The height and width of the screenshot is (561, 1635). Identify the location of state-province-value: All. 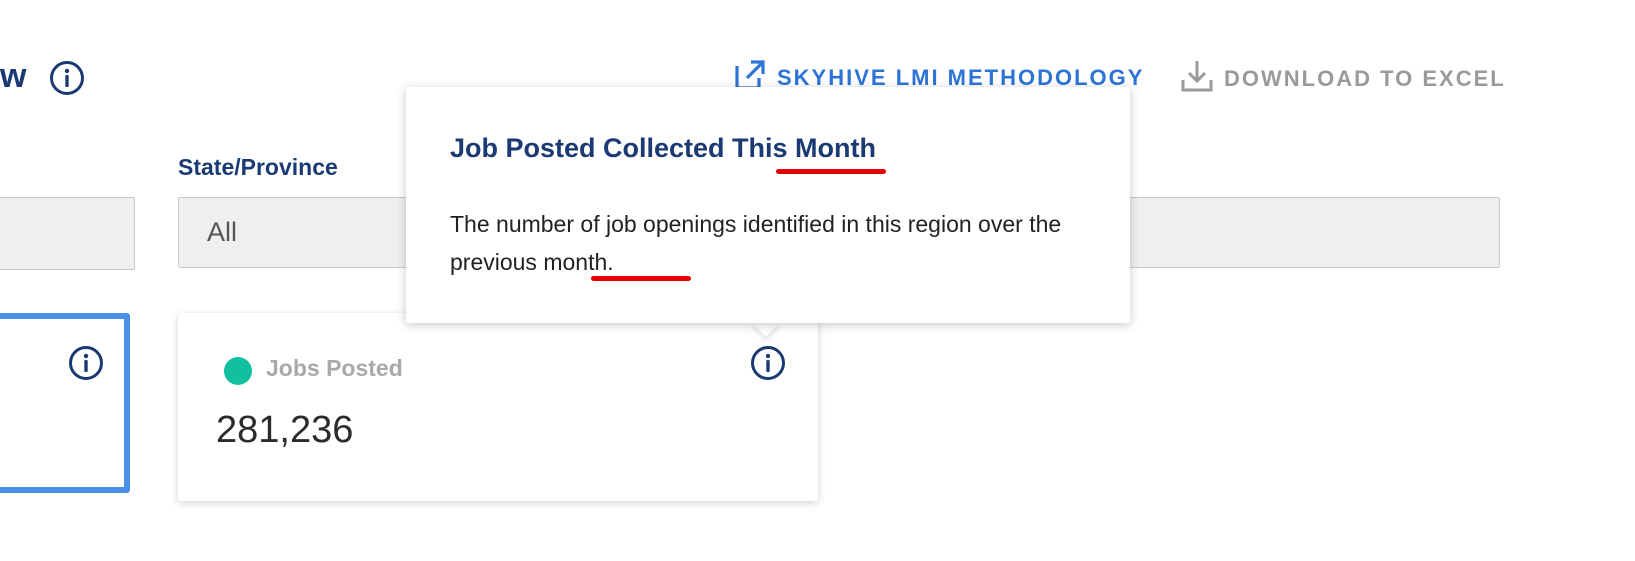
(222, 232).